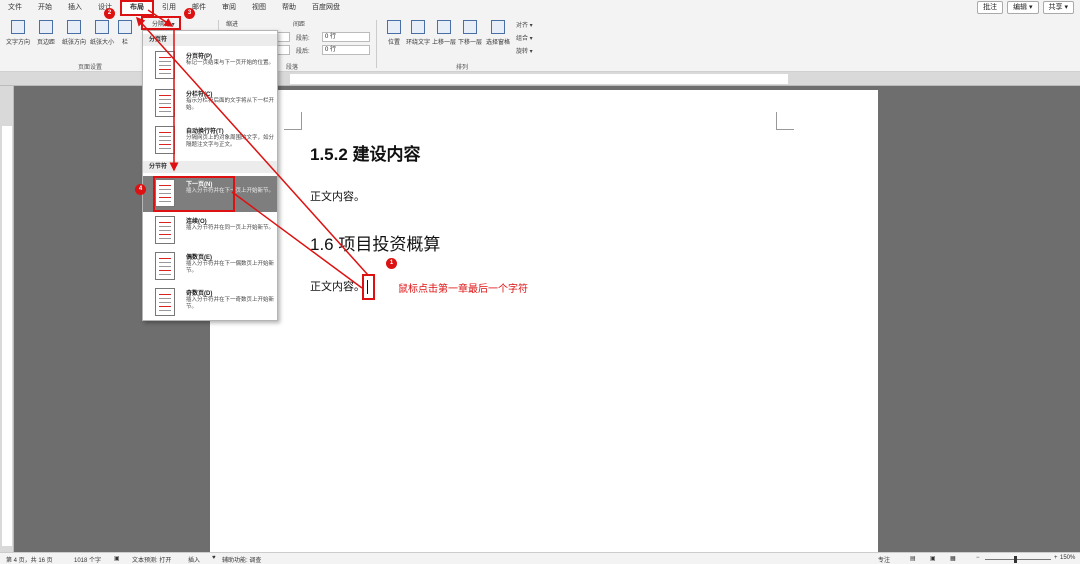  What do you see at coordinates (346, 50) in the screenshot?
I see `spacing-after-field: 0 行` at bounding box center [346, 50].